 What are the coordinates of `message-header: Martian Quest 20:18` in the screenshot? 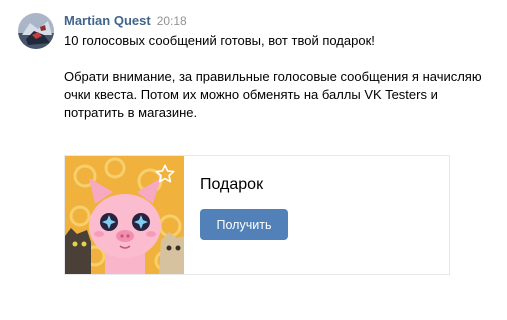 It's located at (125, 21).